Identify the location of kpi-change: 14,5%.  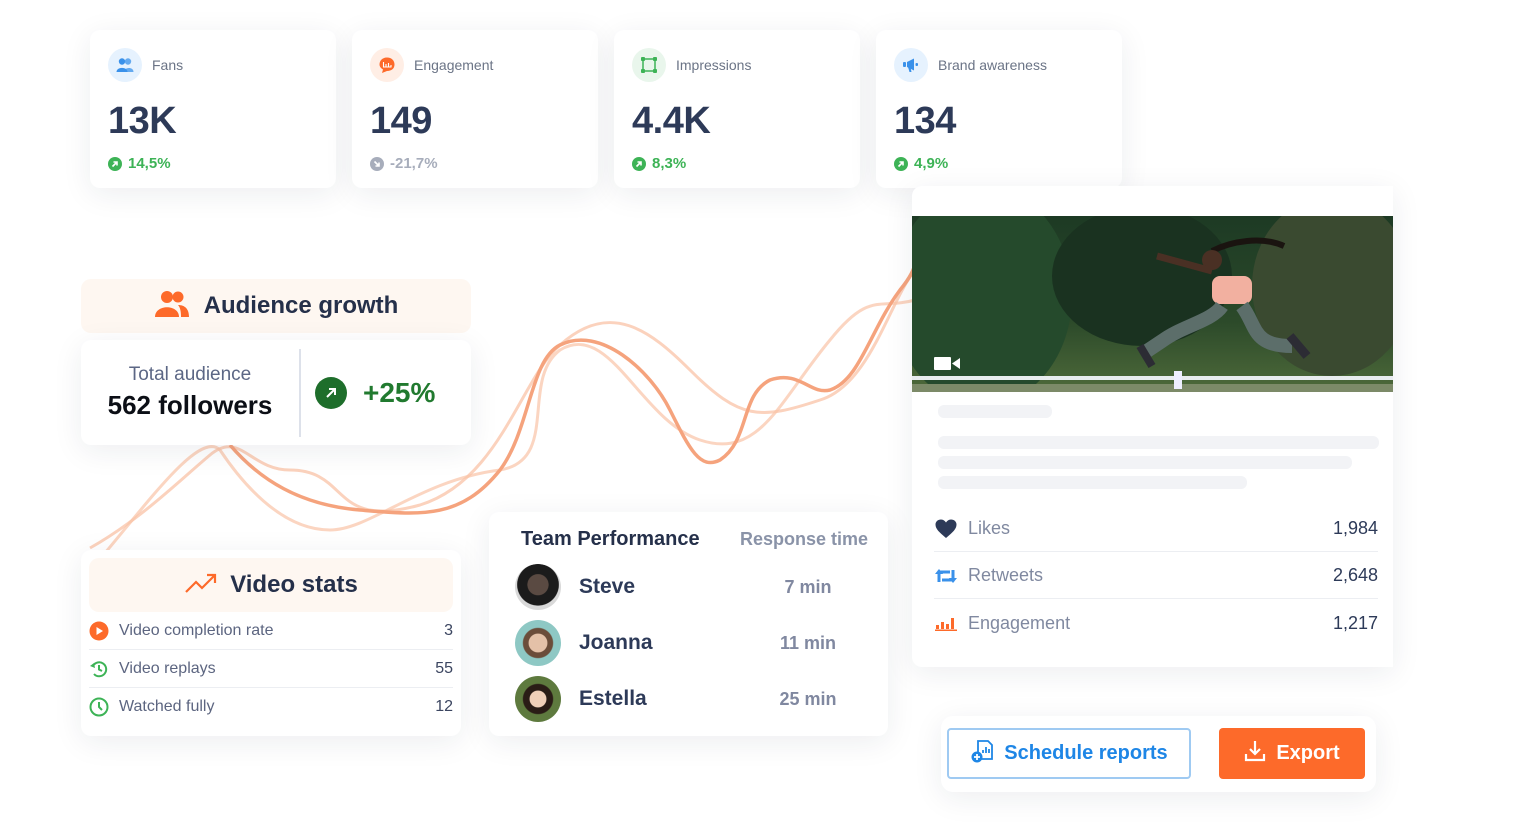
(149, 163).